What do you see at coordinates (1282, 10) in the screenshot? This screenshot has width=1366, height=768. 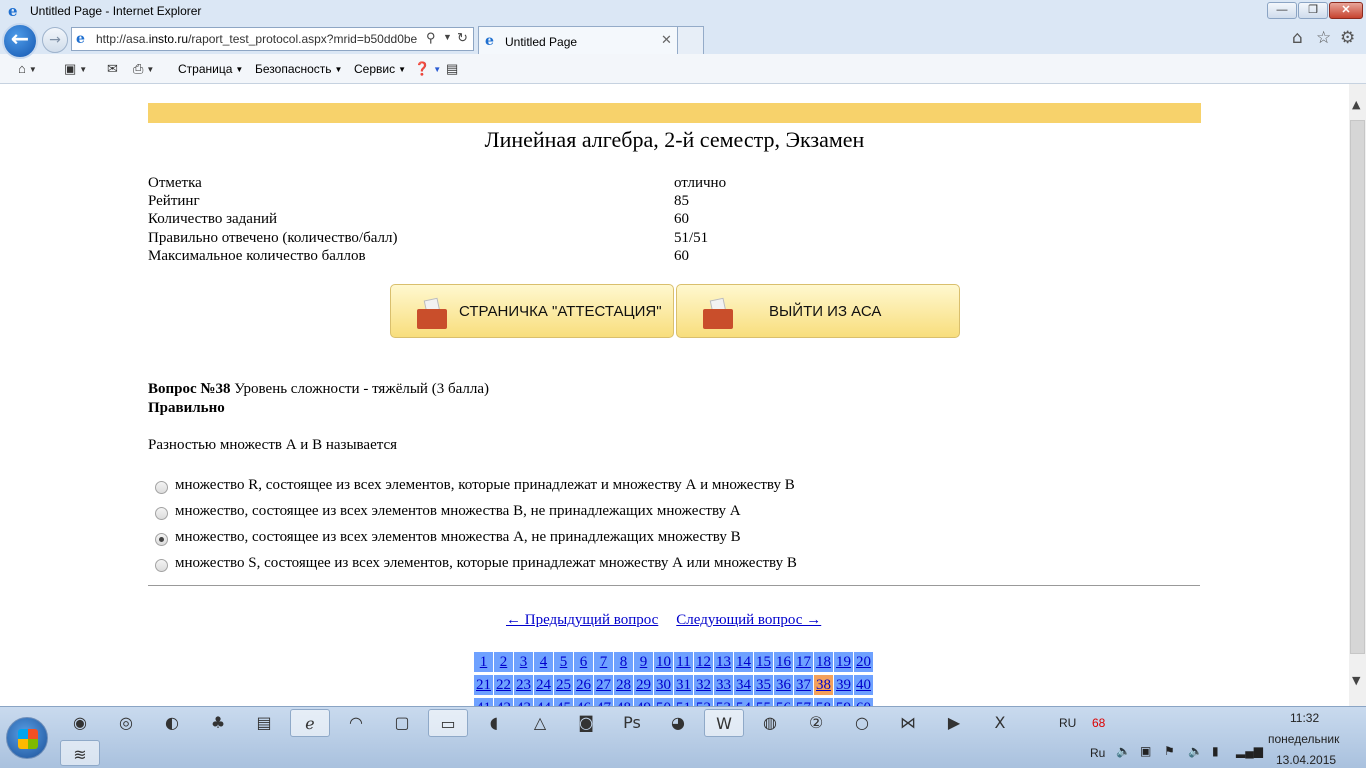 I see `minimize-button: —` at bounding box center [1282, 10].